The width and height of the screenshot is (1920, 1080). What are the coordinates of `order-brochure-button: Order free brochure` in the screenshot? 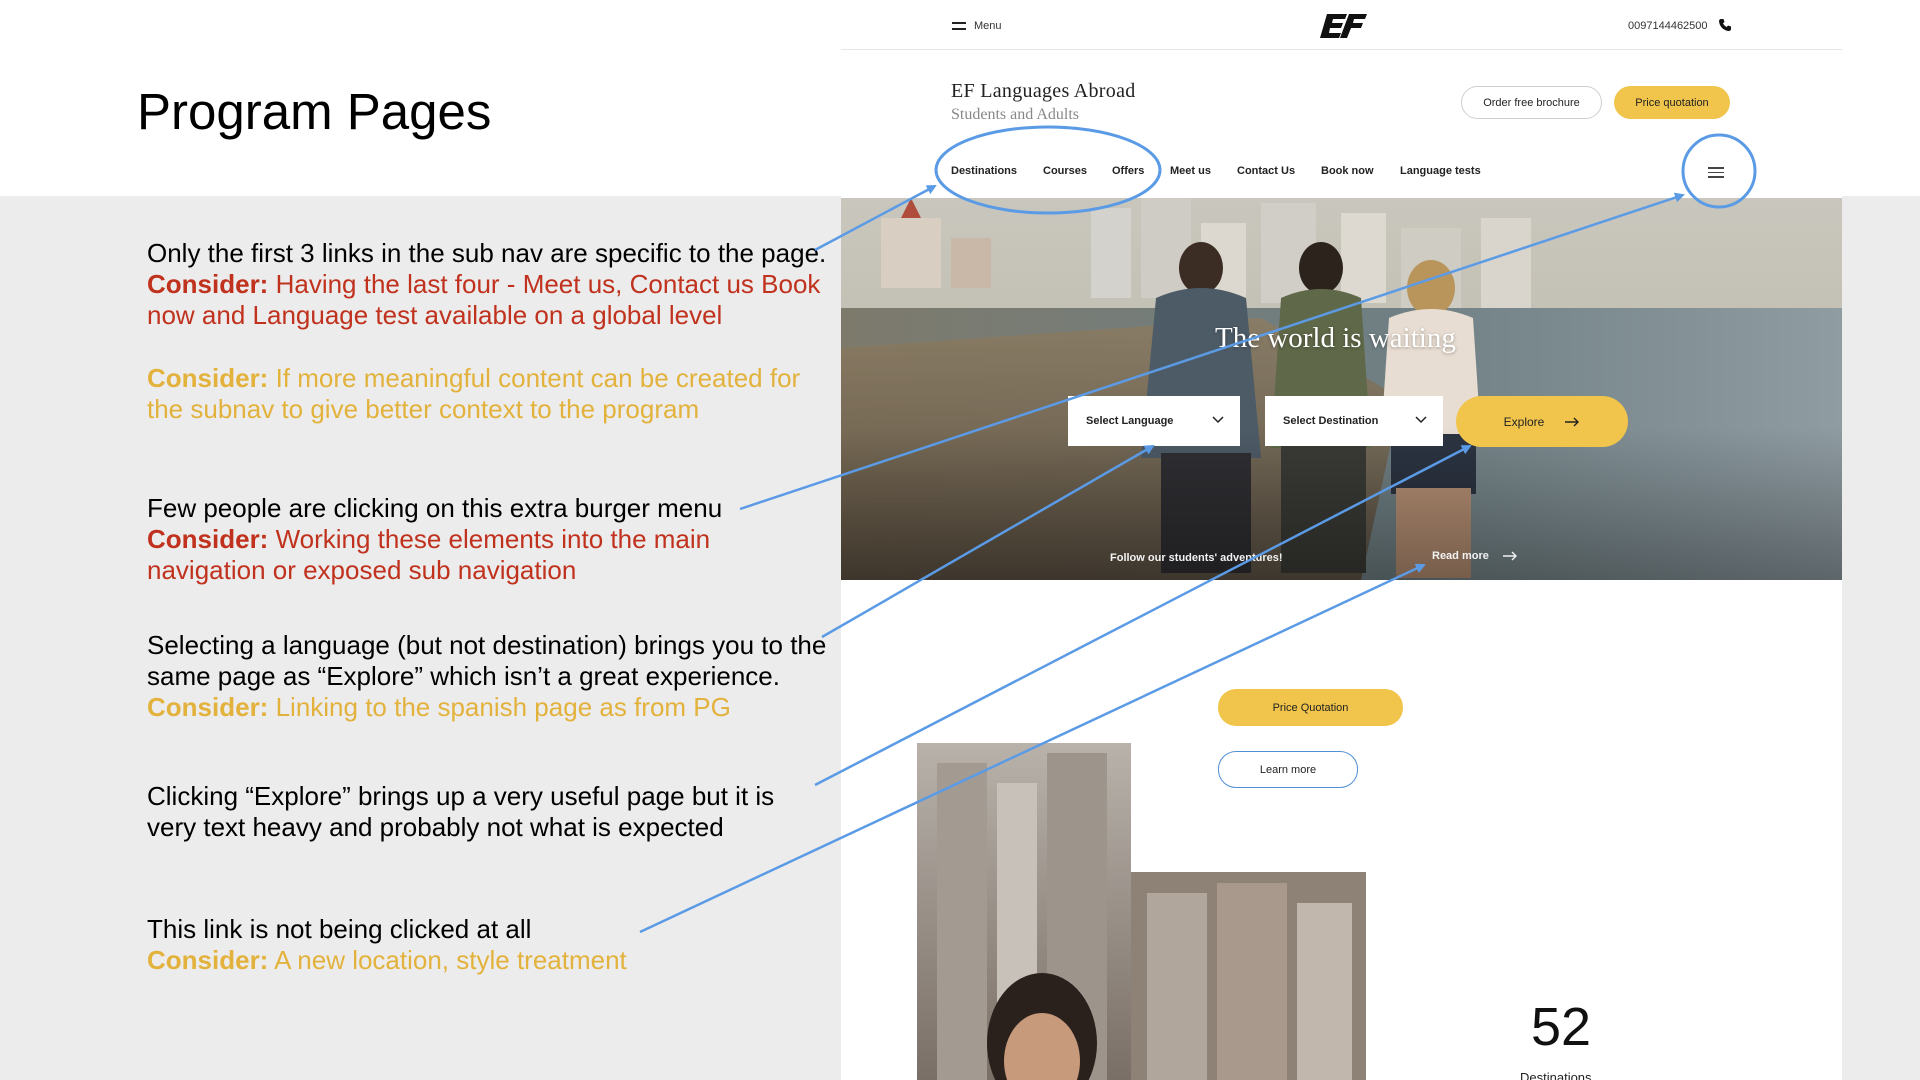 It's located at (1531, 102).